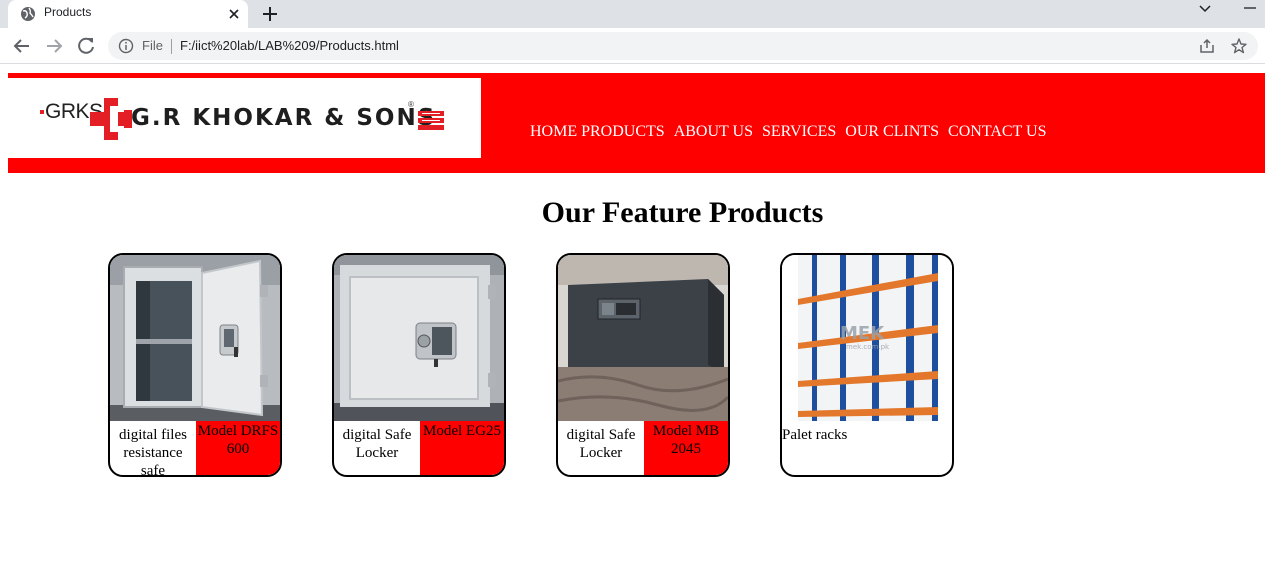 Image resolution: width=1265 pixels, height=569 pixels. Describe the element at coordinates (862, 333) in the screenshot. I see `watermark-text: MEK` at that location.